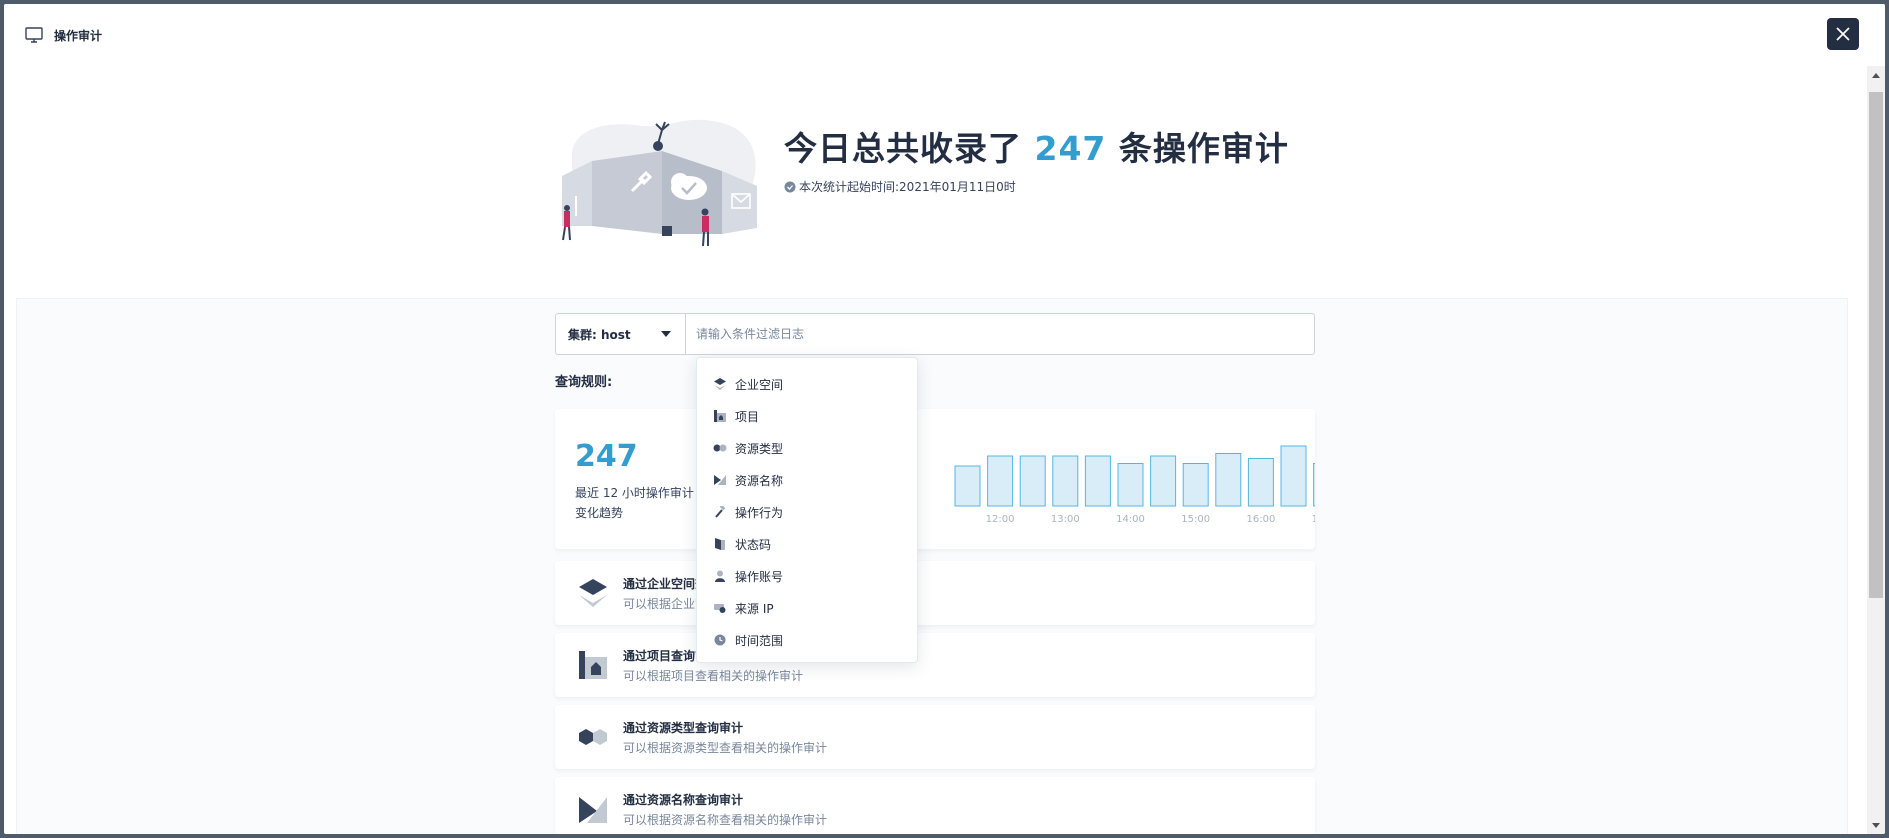 The image size is (1889, 838). I want to click on dropdown-item-label: 来源 IP, so click(754, 608).